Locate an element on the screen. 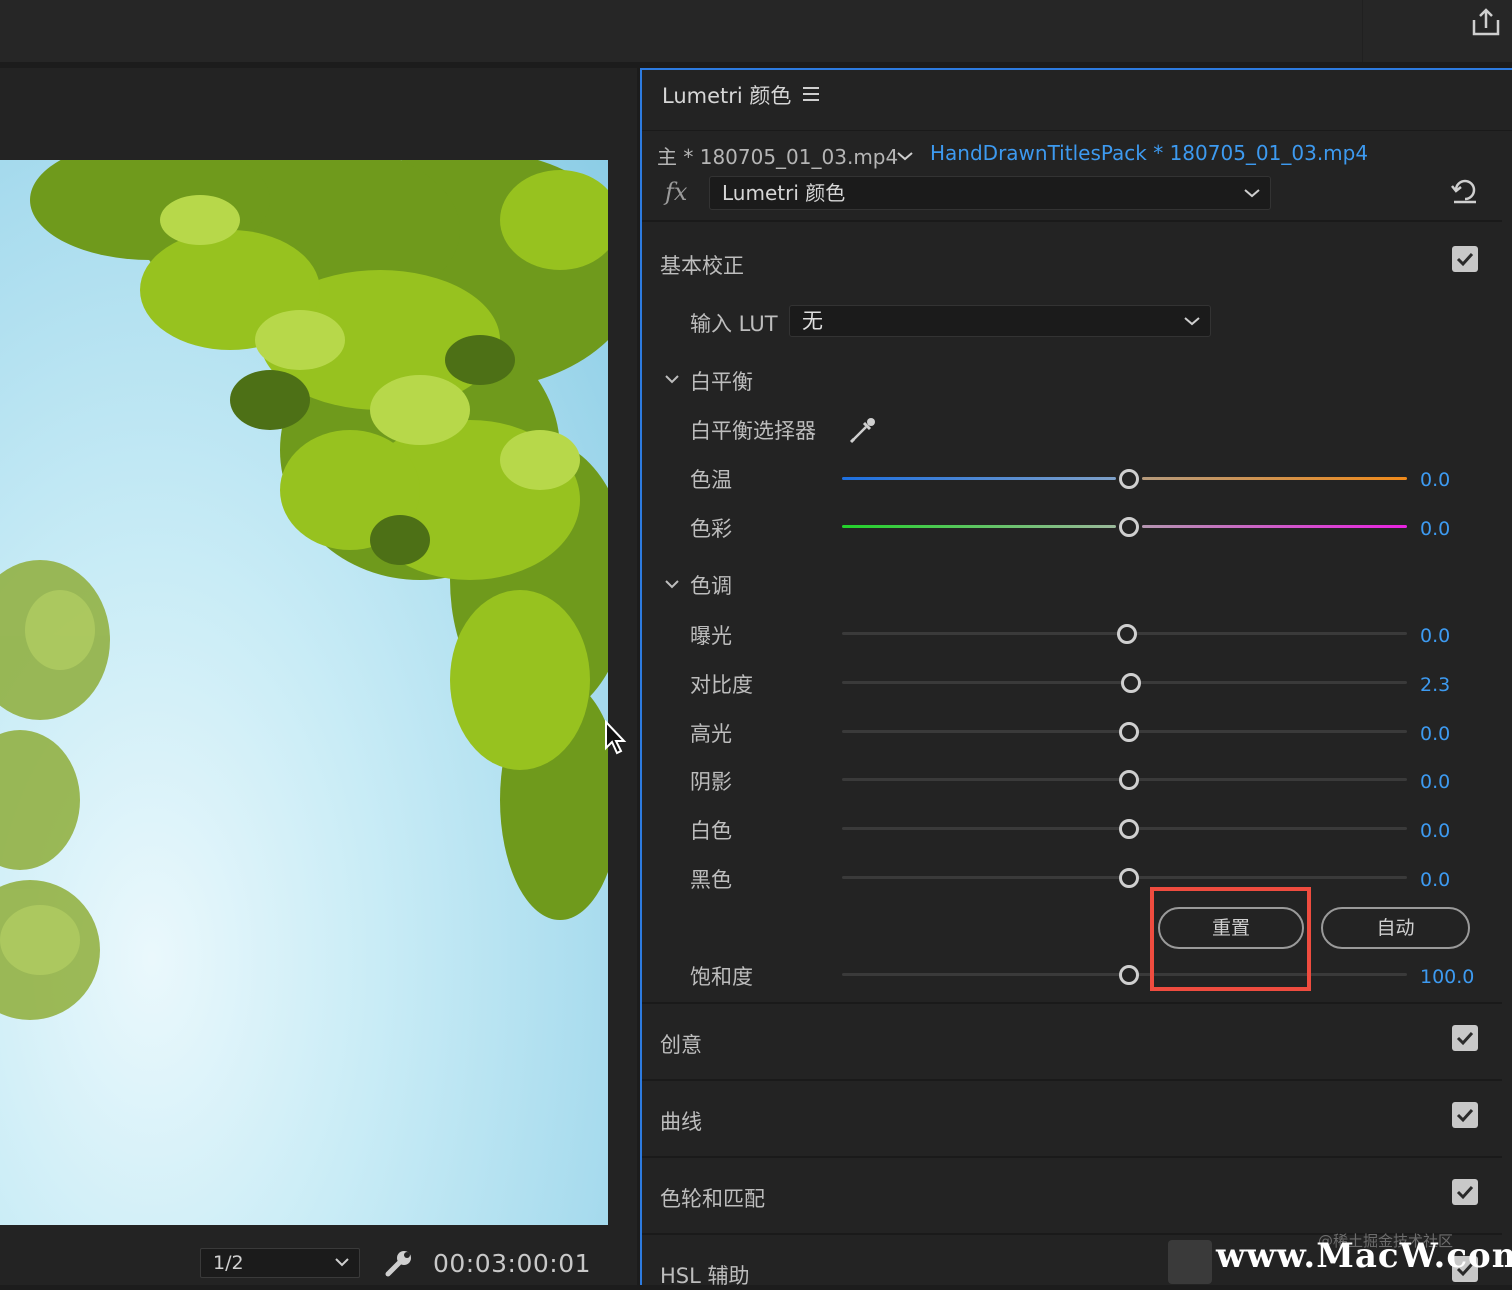 This screenshot has height=1290, width=1512. white-balance-title: 白平衡 is located at coordinates (721, 381).